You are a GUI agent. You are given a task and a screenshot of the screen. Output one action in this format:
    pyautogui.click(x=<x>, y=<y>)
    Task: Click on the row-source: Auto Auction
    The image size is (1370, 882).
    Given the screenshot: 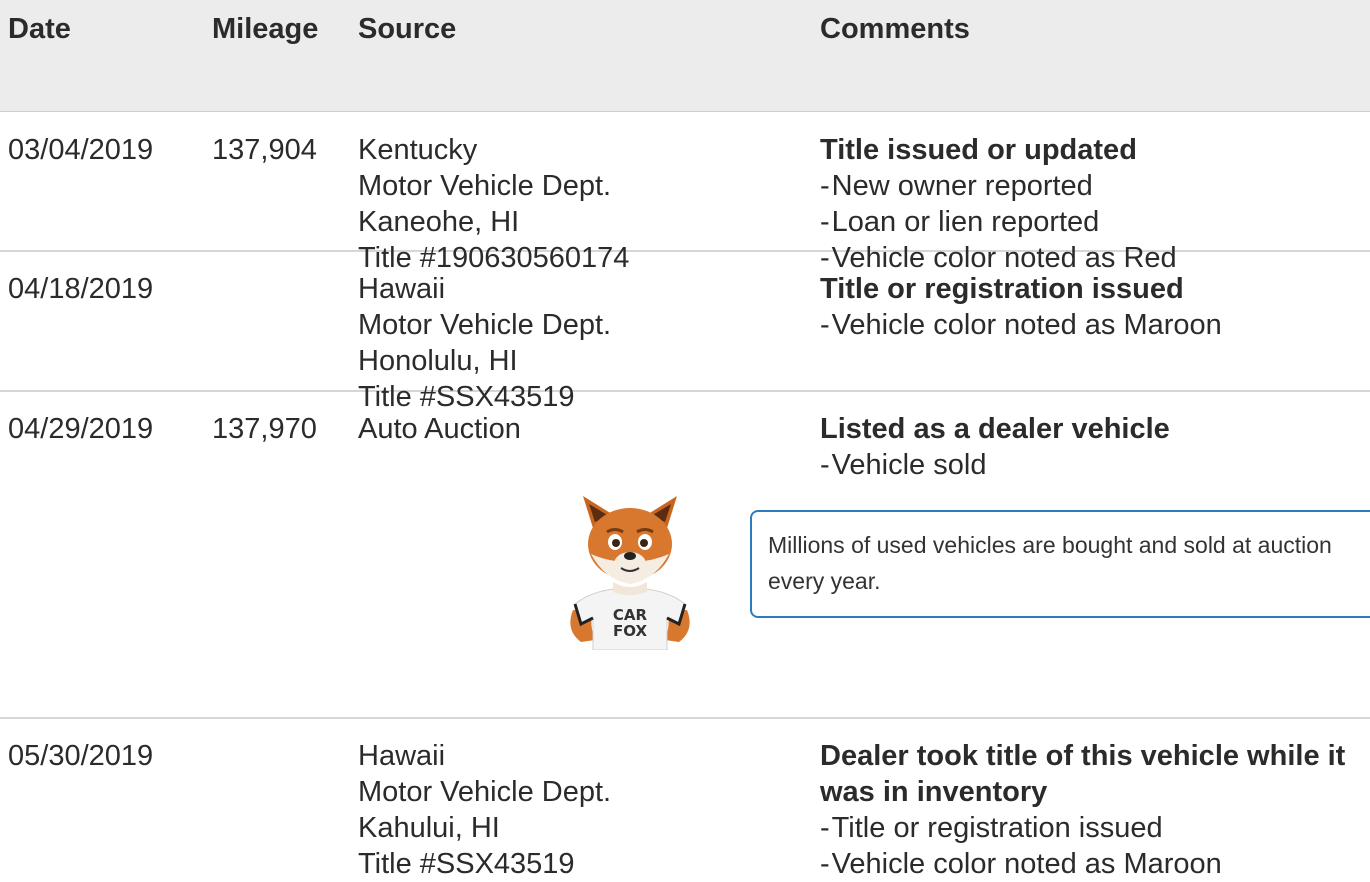 What is the action you would take?
    pyautogui.click(x=439, y=429)
    